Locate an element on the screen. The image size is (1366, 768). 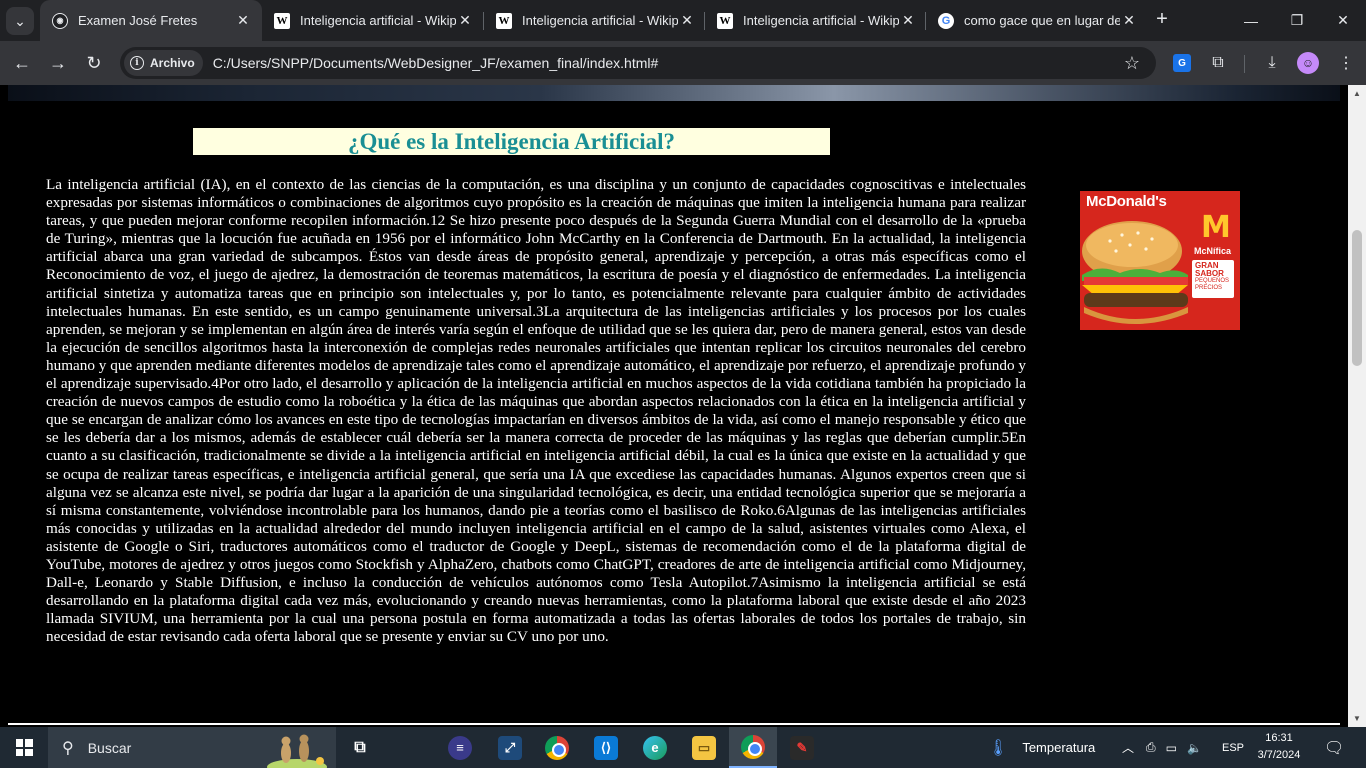
meerkat-illustration is located at coordinates (297, 751).